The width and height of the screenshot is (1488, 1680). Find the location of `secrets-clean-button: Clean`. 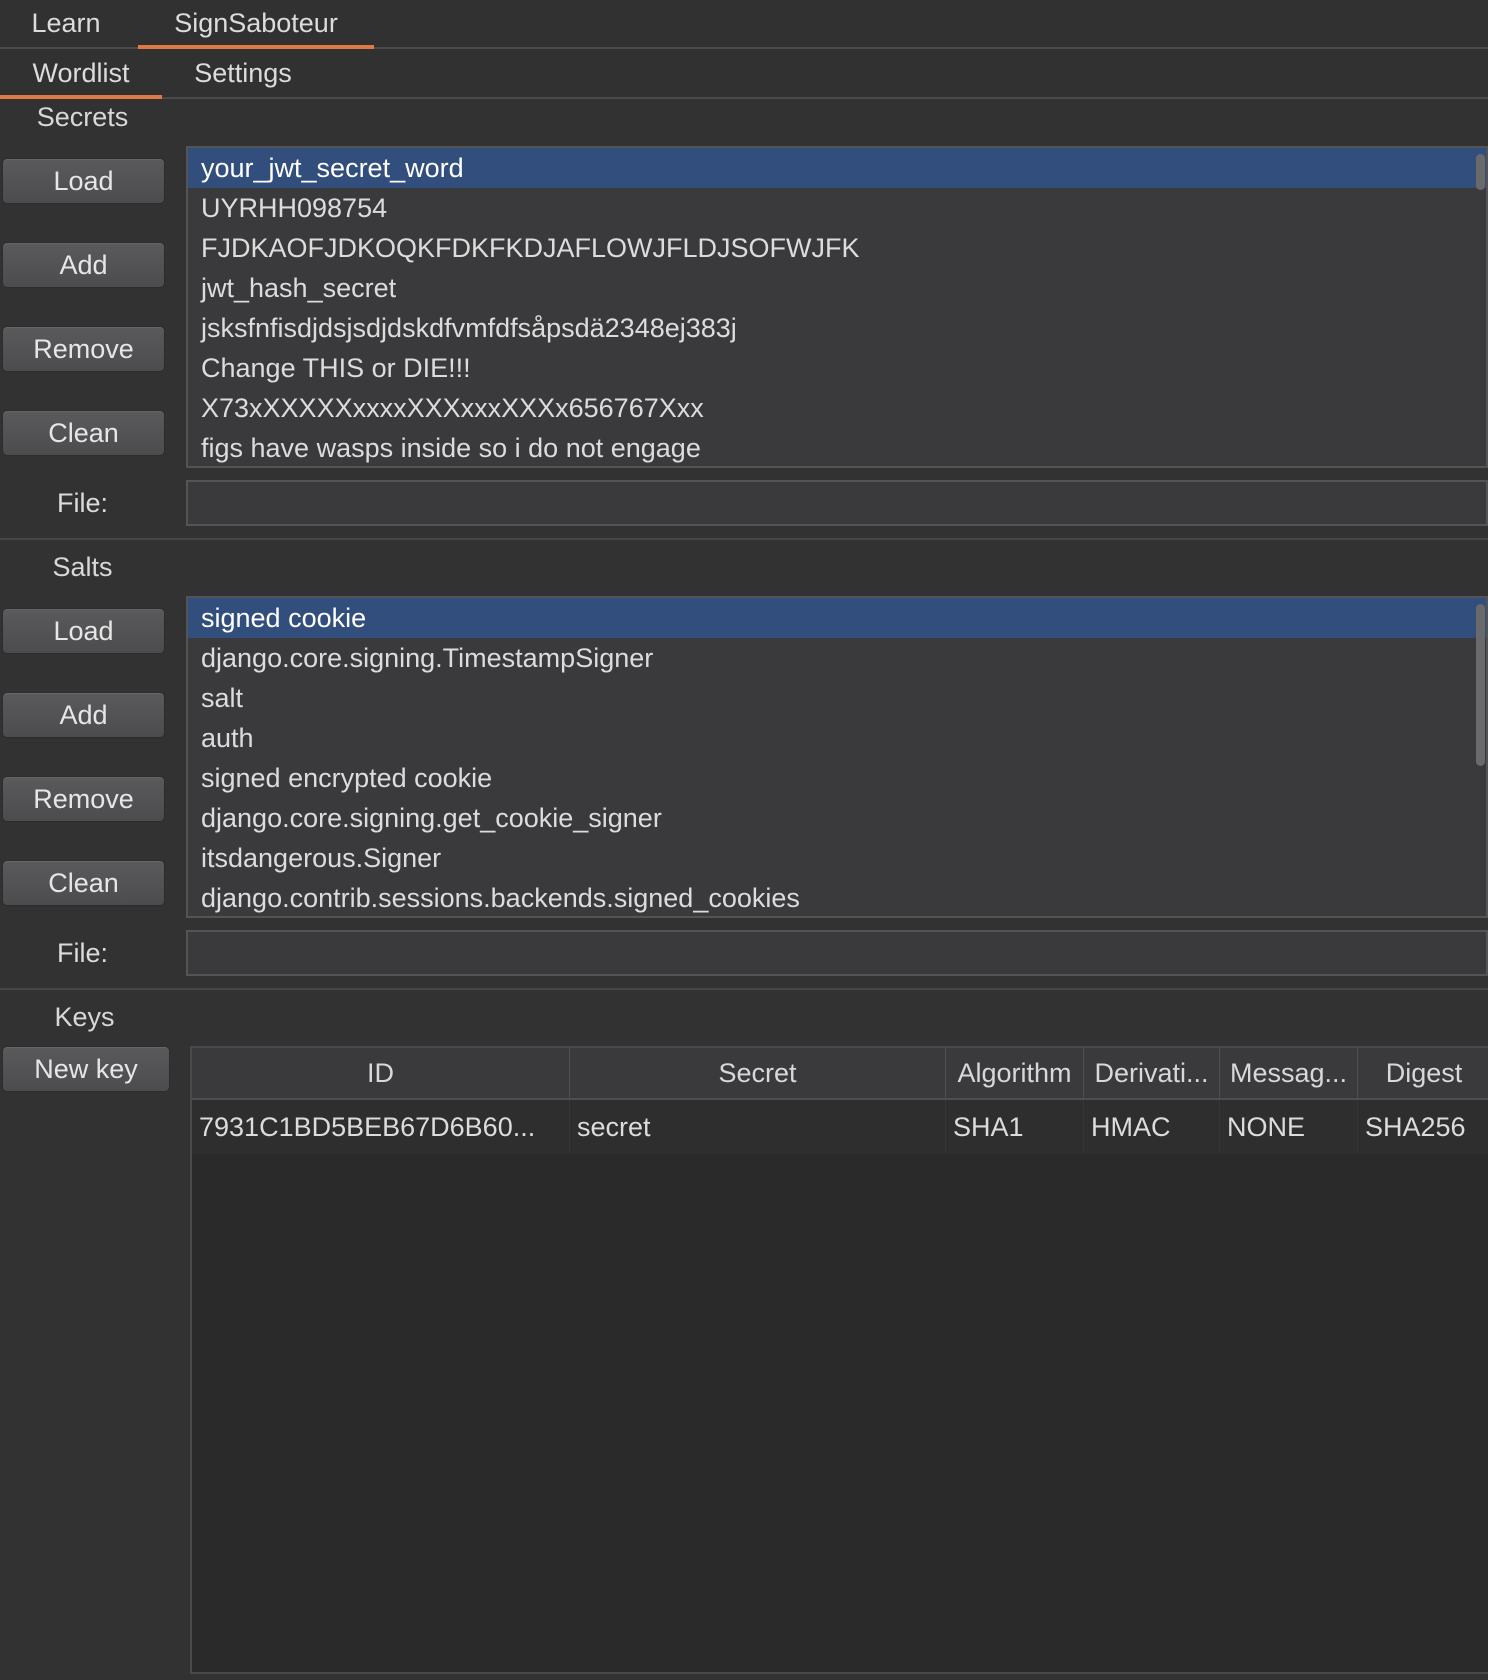

secrets-clean-button: Clean is located at coordinates (83, 433).